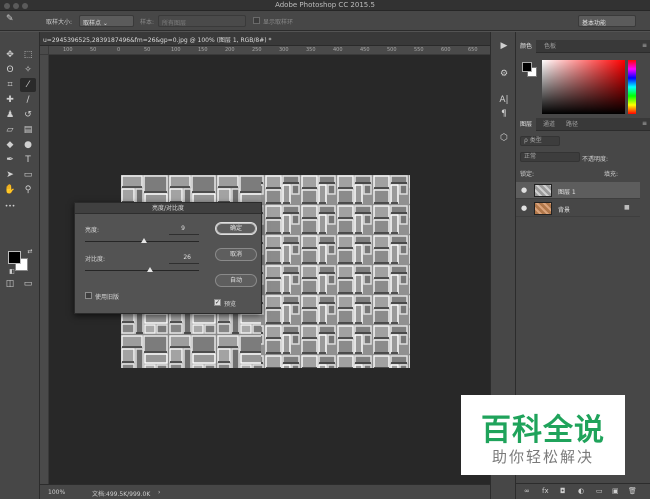 This screenshot has width=650, height=499. What do you see at coordinates (28, 85) in the screenshot?
I see `eyedropper-tool-icon: ⁄` at bounding box center [28, 85].